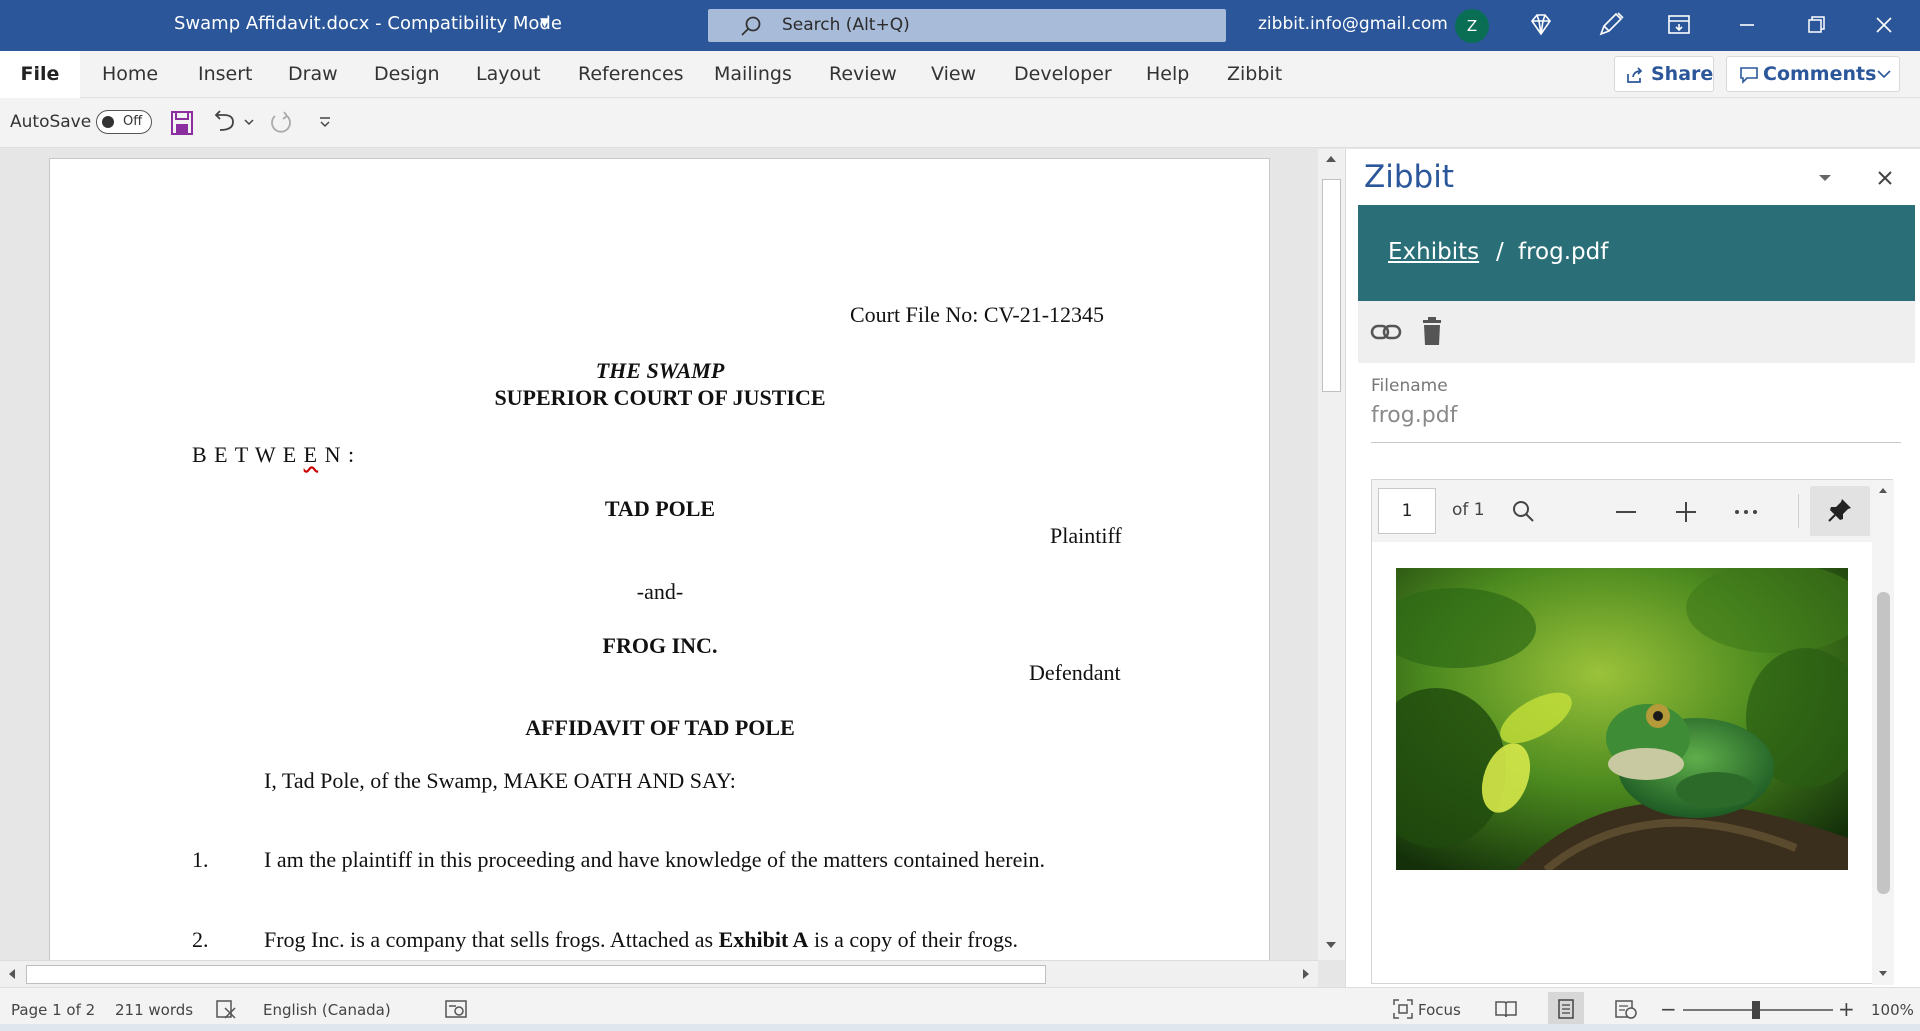 The height and width of the screenshot is (1031, 1920). What do you see at coordinates (1632, 732) in the screenshot?
I see `pdf-viewer: 1 of 1` at bounding box center [1632, 732].